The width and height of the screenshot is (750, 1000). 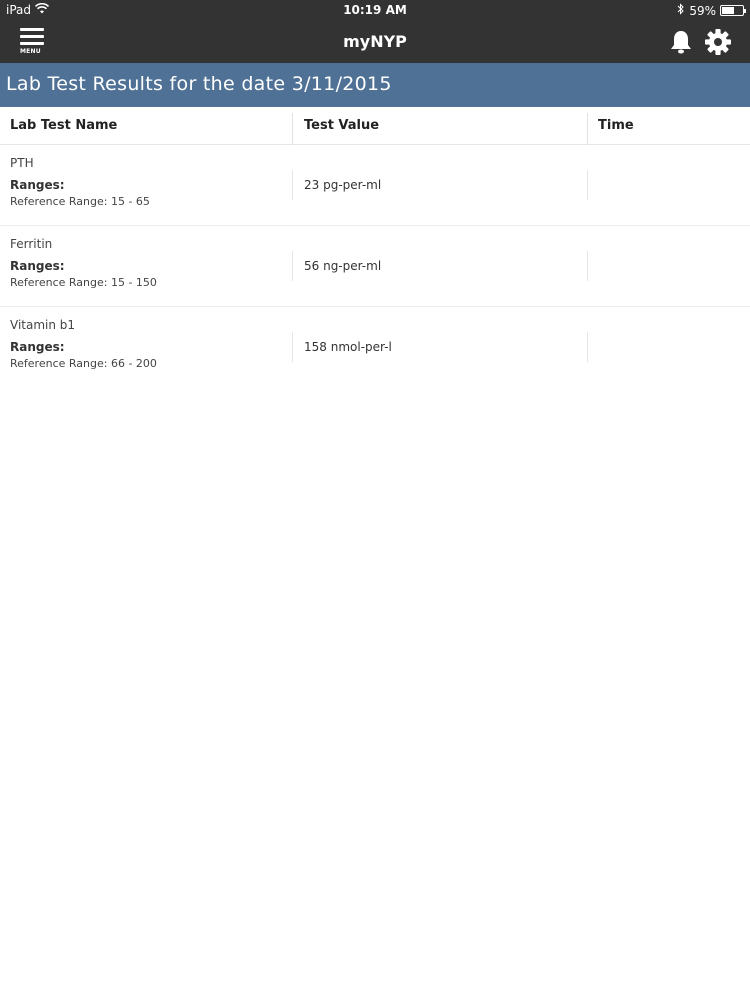 I want to click on status-right: 59%, so click(x=711, y=10).